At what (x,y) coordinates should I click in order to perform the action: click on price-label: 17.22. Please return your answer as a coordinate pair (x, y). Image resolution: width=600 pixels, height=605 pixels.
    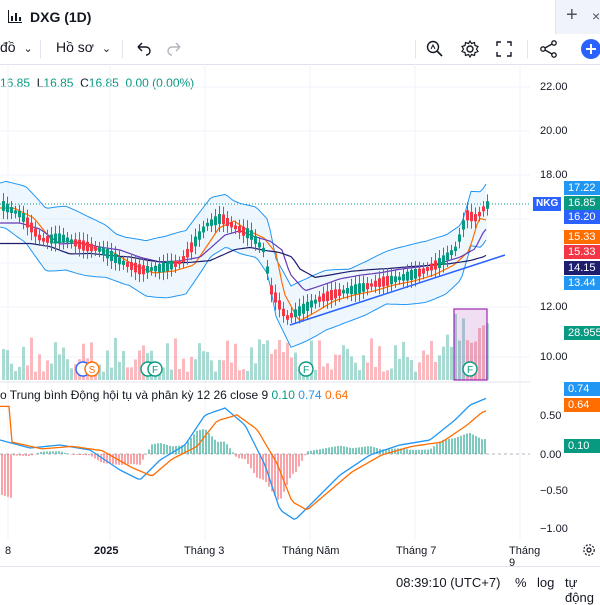
    Looking at the image, I should click on (582, 188).